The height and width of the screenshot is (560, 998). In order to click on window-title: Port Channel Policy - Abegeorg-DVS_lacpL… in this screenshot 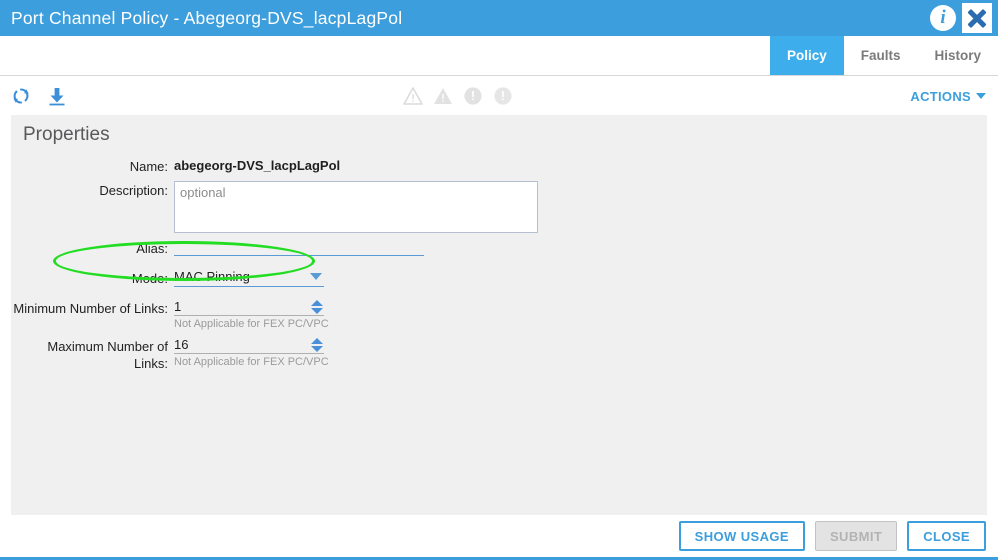, I will do `click(207, 17)`.